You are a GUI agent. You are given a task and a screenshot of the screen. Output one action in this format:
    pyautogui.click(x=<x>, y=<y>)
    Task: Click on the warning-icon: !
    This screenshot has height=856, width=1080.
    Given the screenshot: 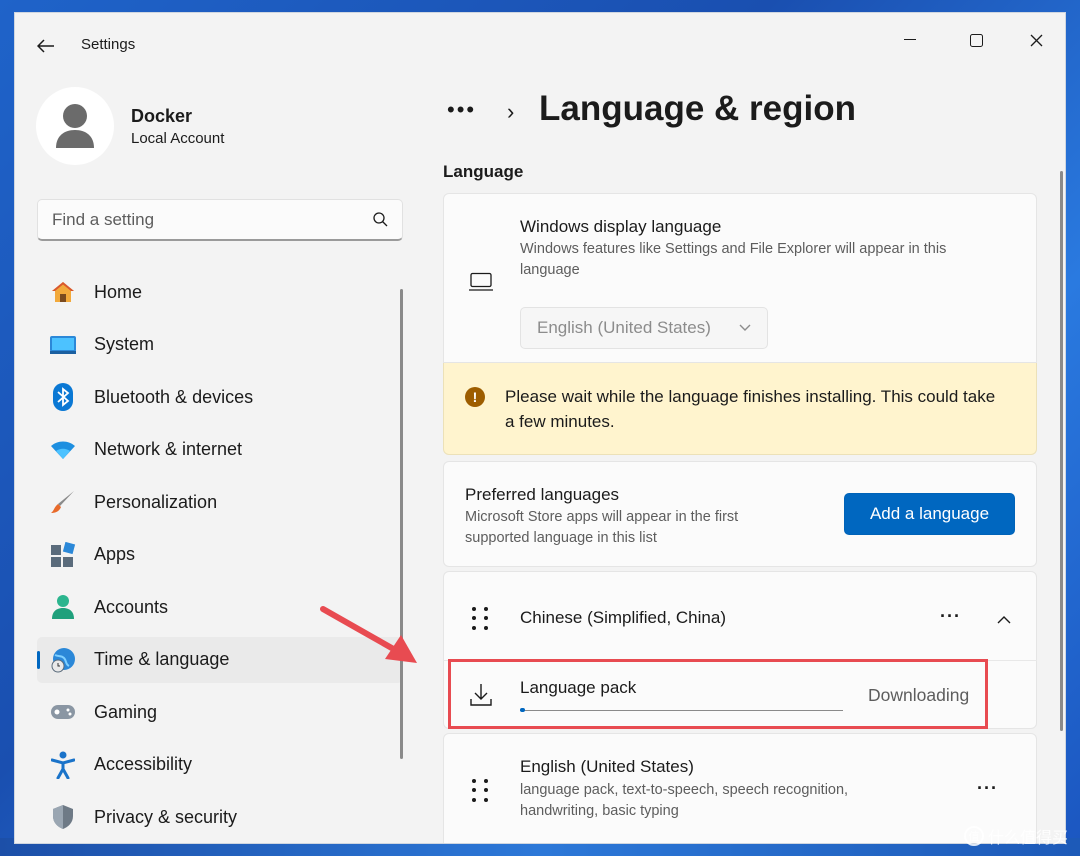 What is the action you would take?
    pyautogui.click(x=475, y=397)
    